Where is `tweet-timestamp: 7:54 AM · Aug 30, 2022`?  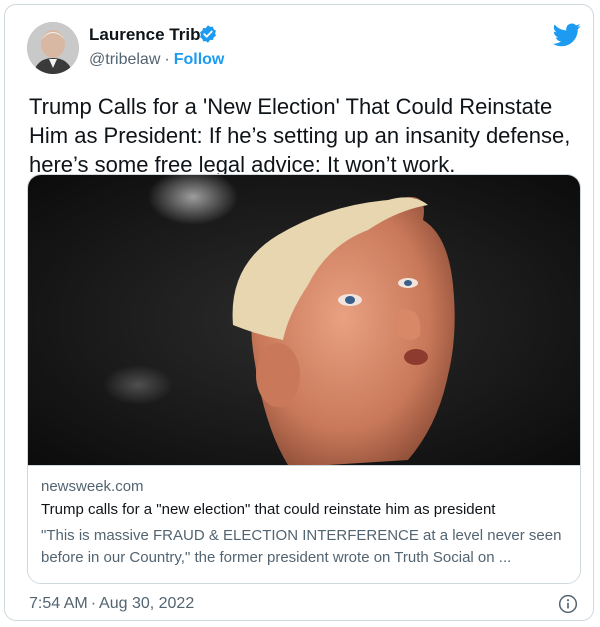
tweet-timestamp: 7:54 AM · Aug 30, 2022 is located at coordinates (111, 604).